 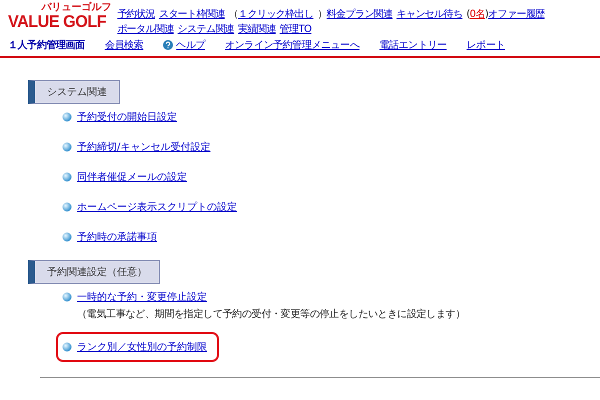 I want to click on value-golf-logo: バリューゴルフ VALUE GOLF, so click(x=60, y=16).